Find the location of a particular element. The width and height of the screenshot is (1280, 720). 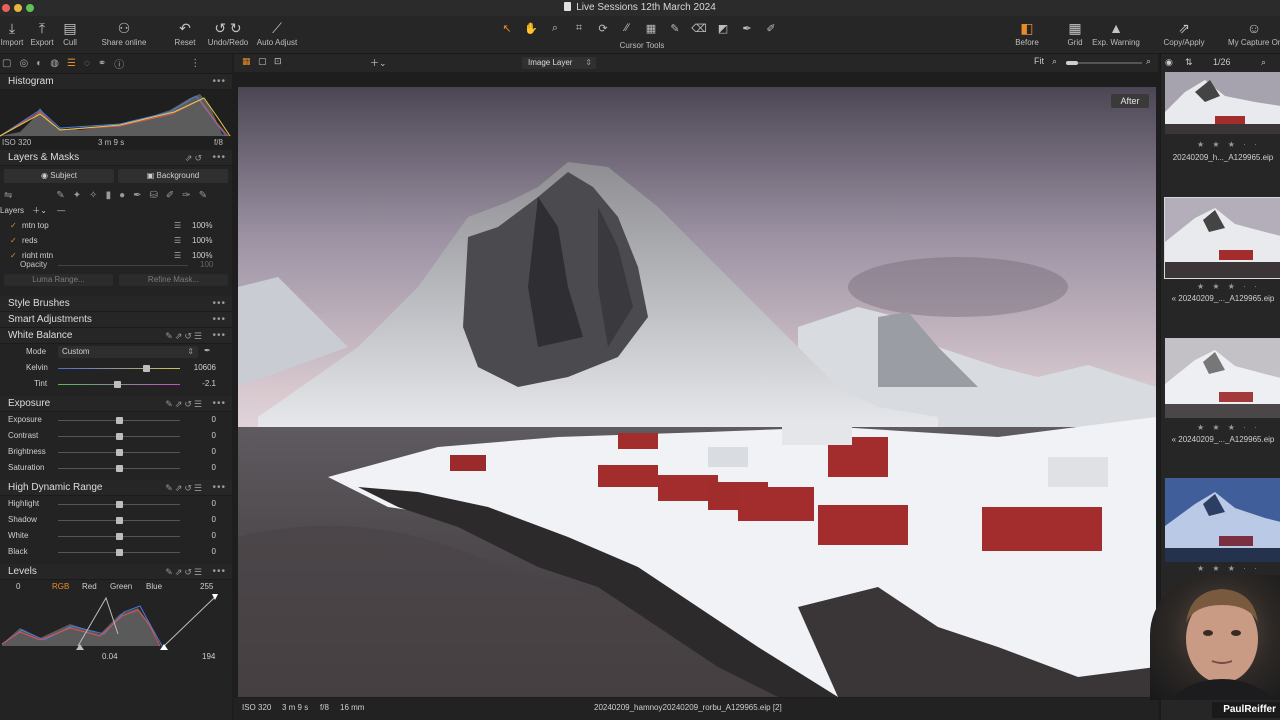

refine-brush-icon: ✧ is located at coordinates (93, 195).